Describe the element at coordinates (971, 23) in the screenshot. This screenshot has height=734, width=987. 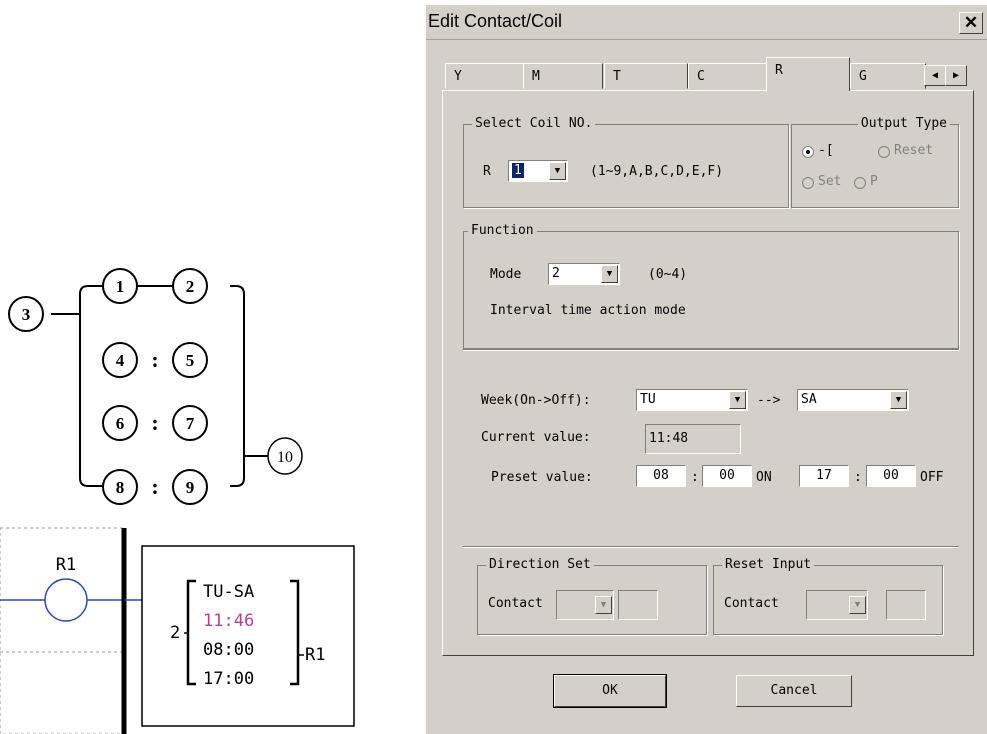
I see `close-button: ✕` at that location.